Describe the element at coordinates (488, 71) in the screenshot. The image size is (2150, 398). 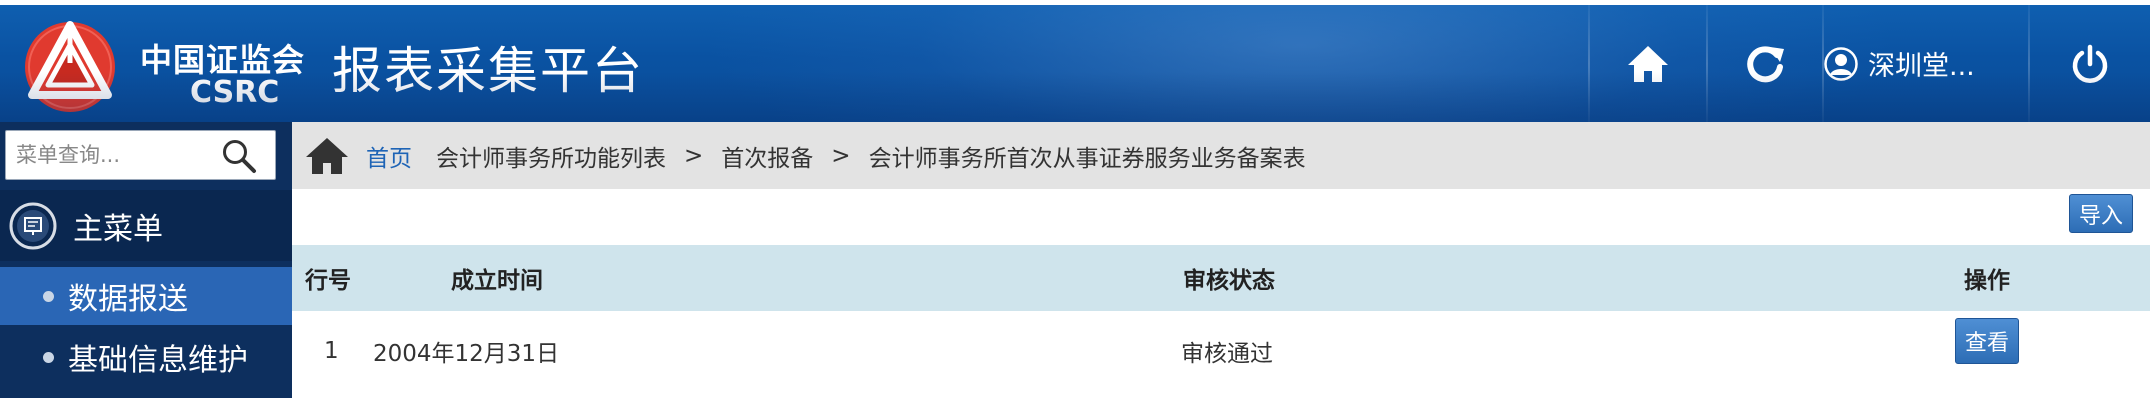
I see `app-title: 报表采集平台` at that location.